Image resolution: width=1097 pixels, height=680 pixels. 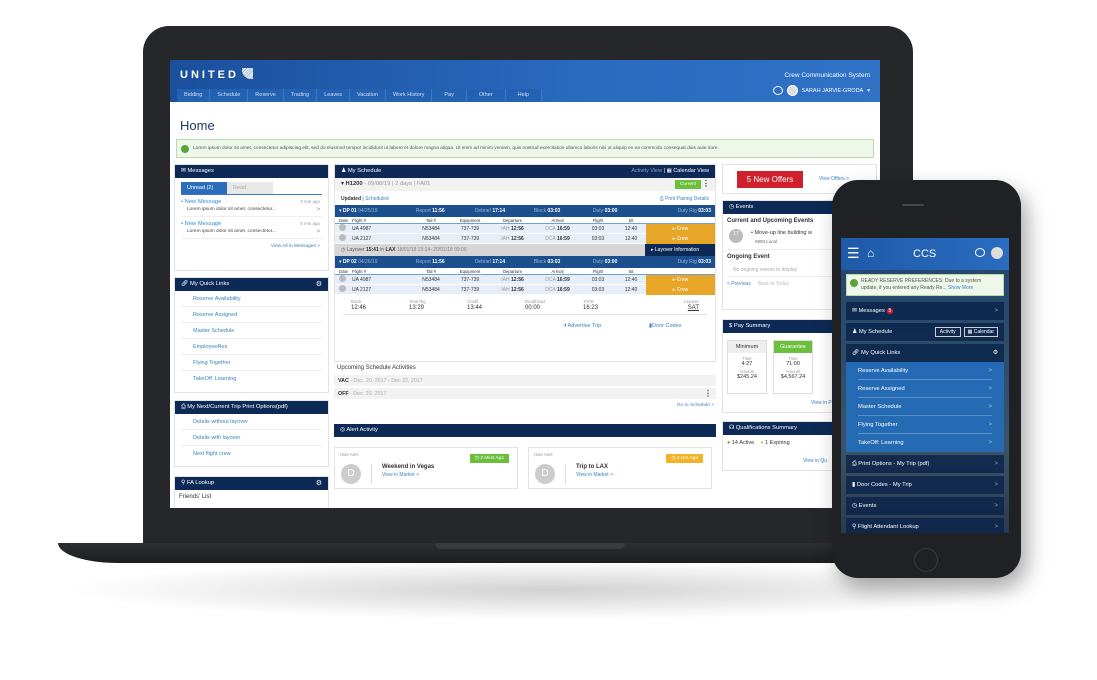 What do you see at coordinates (377, 199) in the screenshot?
I see `scheduled-toggle: Scheduled` at bounding box center [377, 199].